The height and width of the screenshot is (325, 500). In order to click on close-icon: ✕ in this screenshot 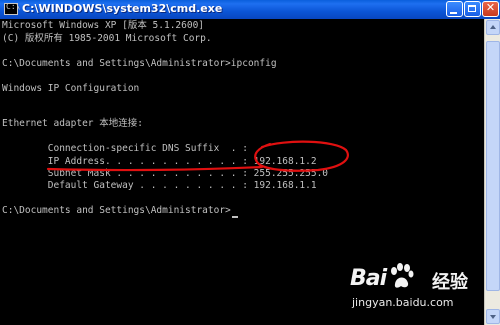, I will do `click(490, 7)`.